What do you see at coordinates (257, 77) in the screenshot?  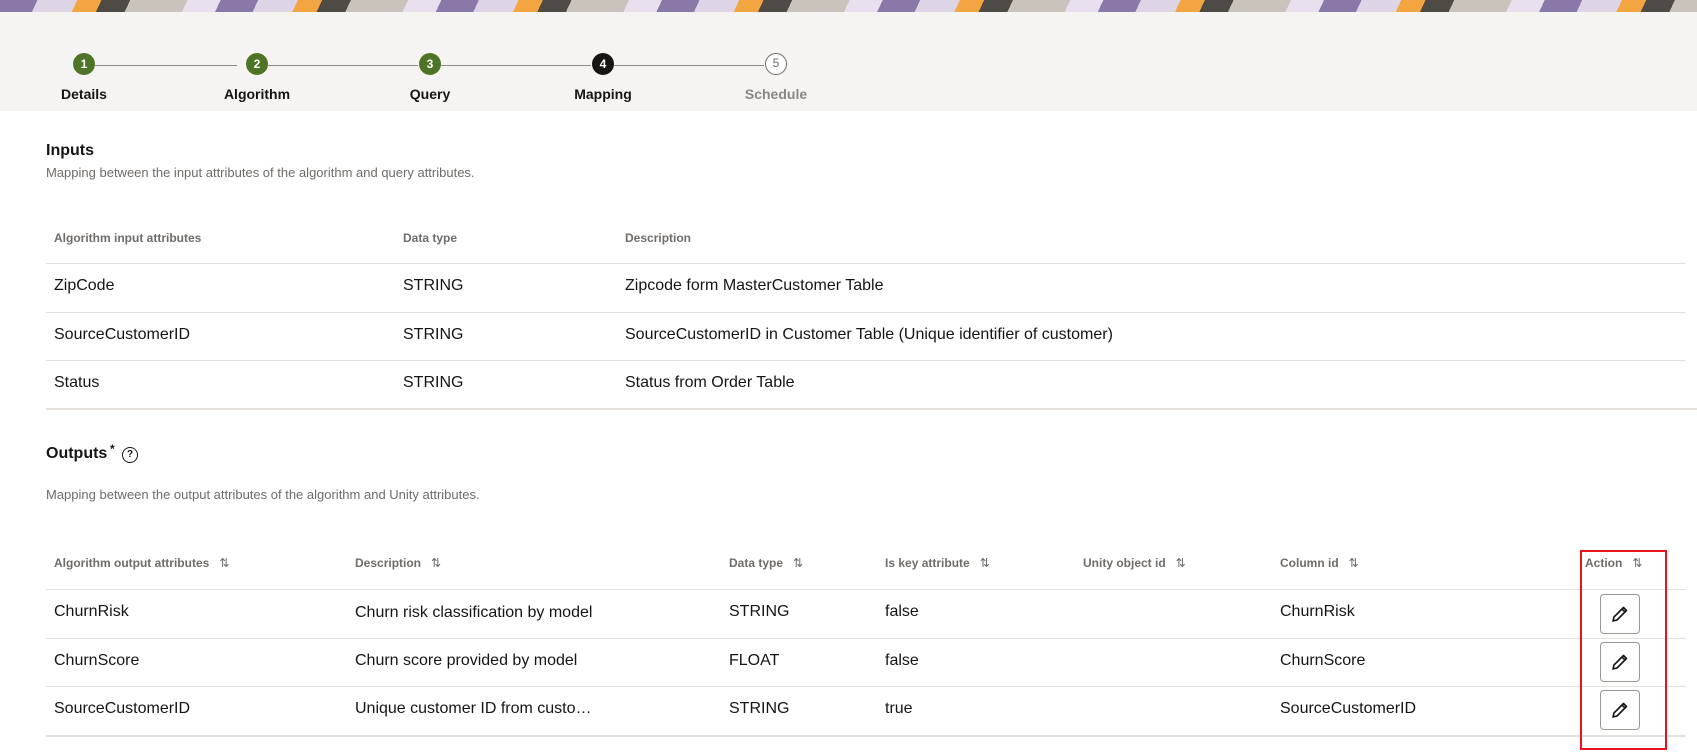 I see `step-algorithm: 2 Algorithm` at bounding box center [257, 77].